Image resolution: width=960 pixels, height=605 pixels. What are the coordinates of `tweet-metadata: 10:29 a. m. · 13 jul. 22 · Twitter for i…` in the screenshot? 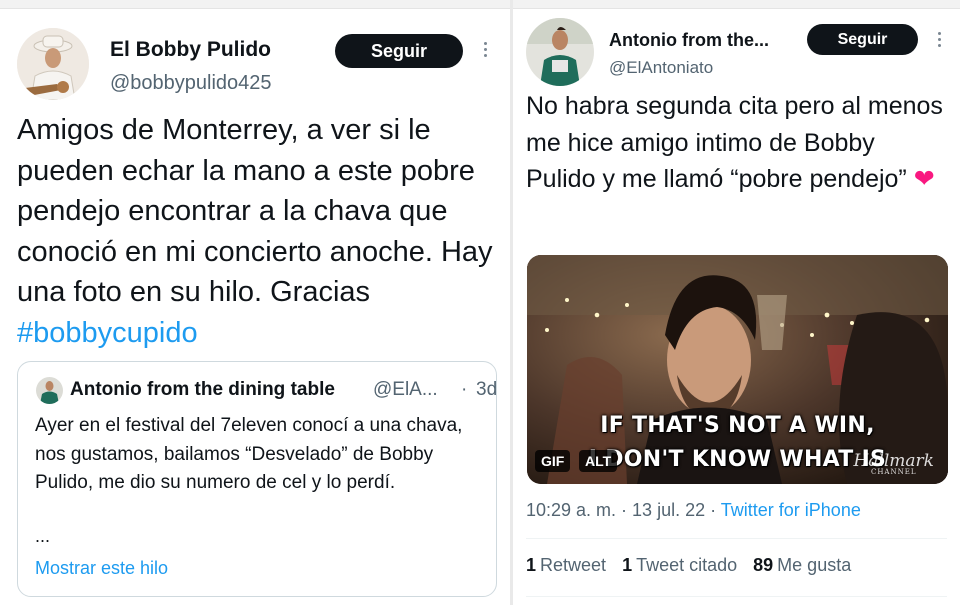 It's located at (693, 510).